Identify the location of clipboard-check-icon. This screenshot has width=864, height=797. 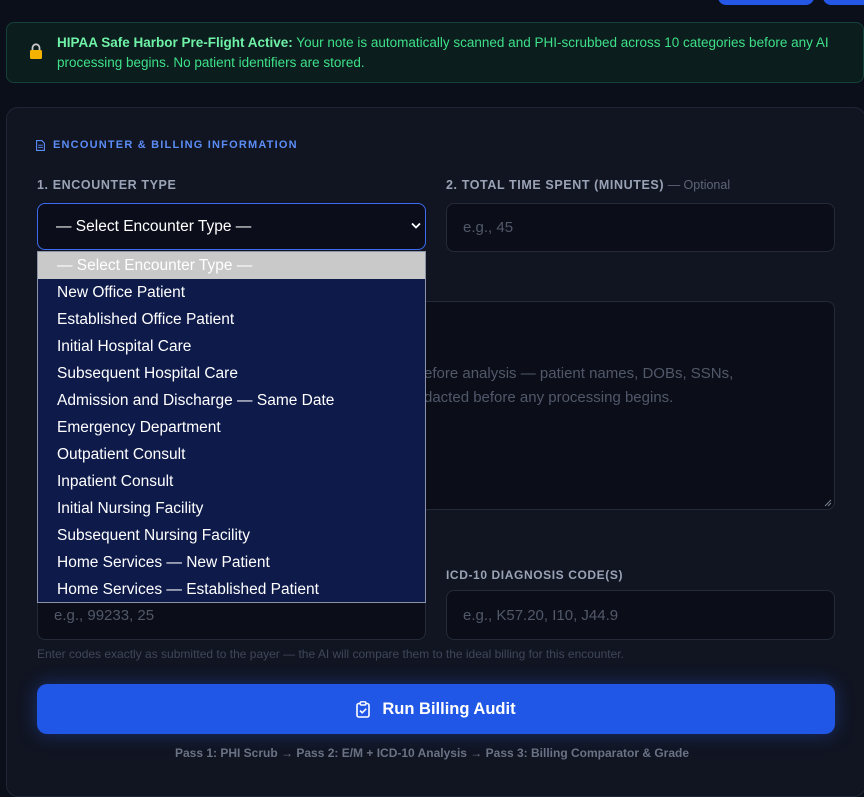
(363, 709).